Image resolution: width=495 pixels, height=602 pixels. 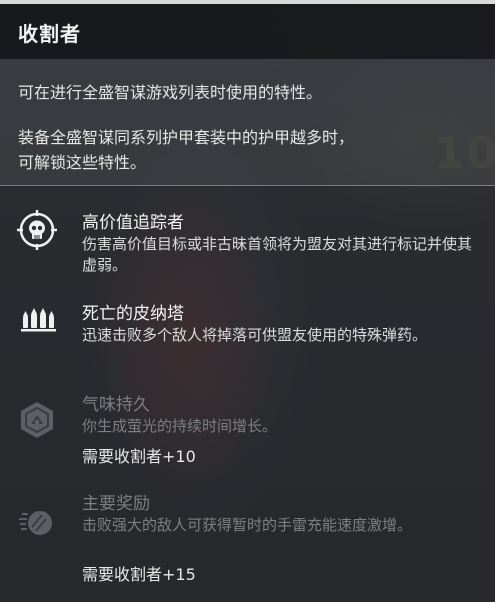 I want to click on perk-requirement: 需要收割者+15, so click(x=139, y=574).